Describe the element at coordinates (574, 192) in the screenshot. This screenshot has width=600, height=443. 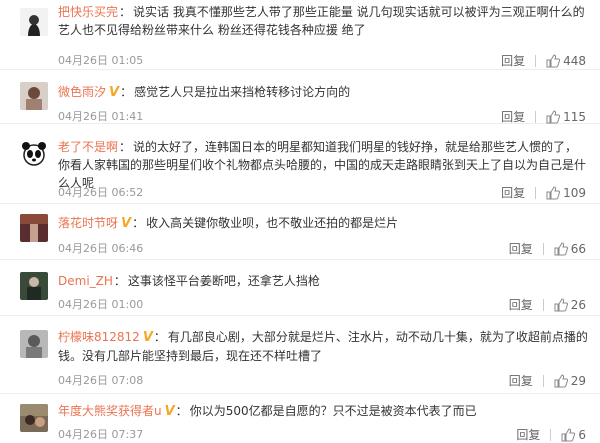
I see `like-count: 109` at that location.